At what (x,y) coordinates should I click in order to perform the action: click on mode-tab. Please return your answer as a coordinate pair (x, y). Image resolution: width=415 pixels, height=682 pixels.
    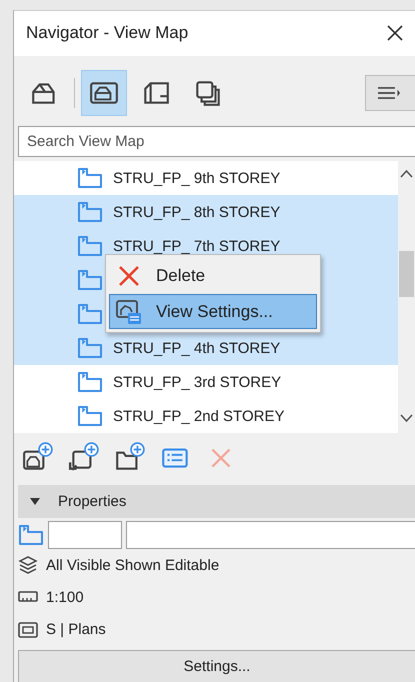
    Looking at the image, I should click on (104, 93).